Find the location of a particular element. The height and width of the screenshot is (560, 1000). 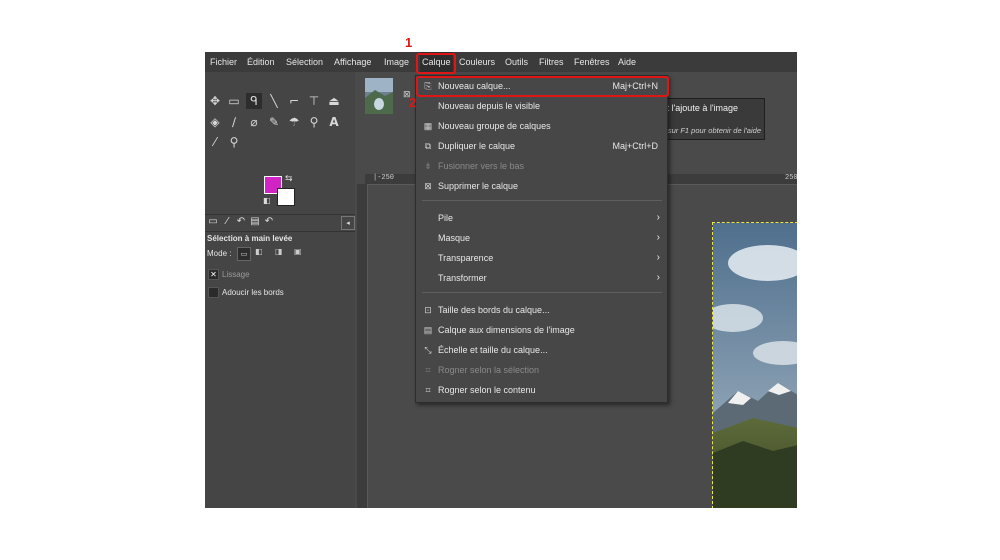

paths-icon: ⚲ is located at coordinates (314, 122).